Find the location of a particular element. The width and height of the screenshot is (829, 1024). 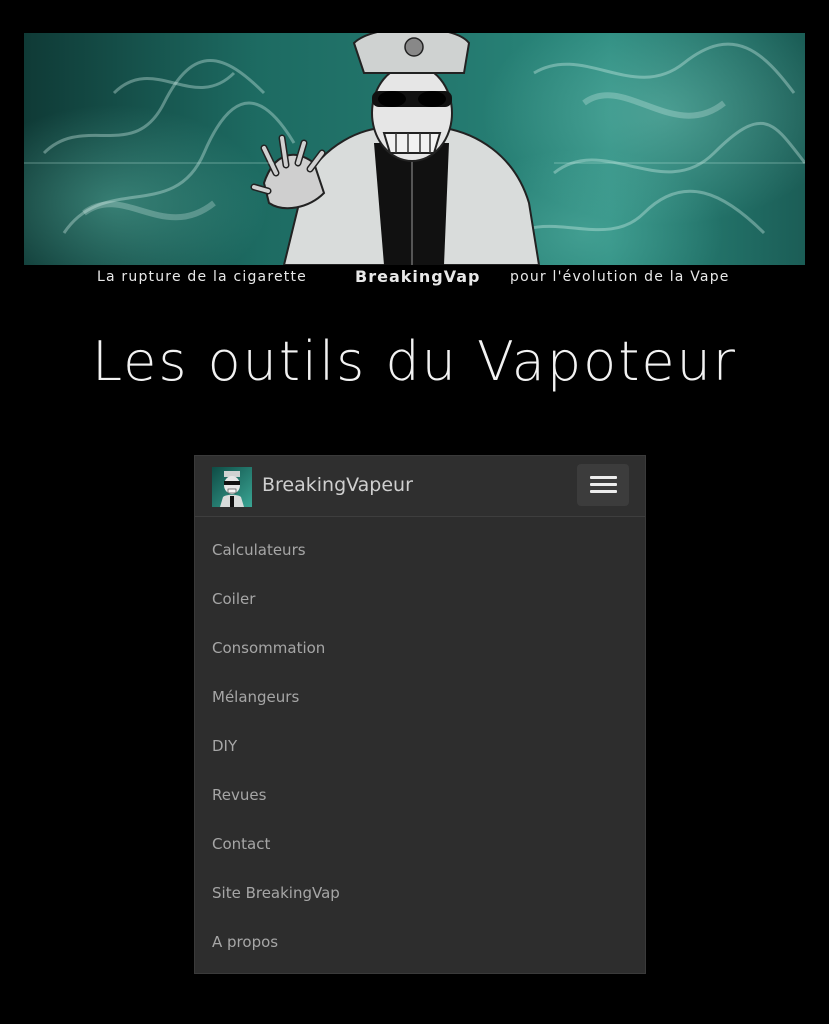

nav-item-coiler: Coiler is located at coordinates (420, 599).